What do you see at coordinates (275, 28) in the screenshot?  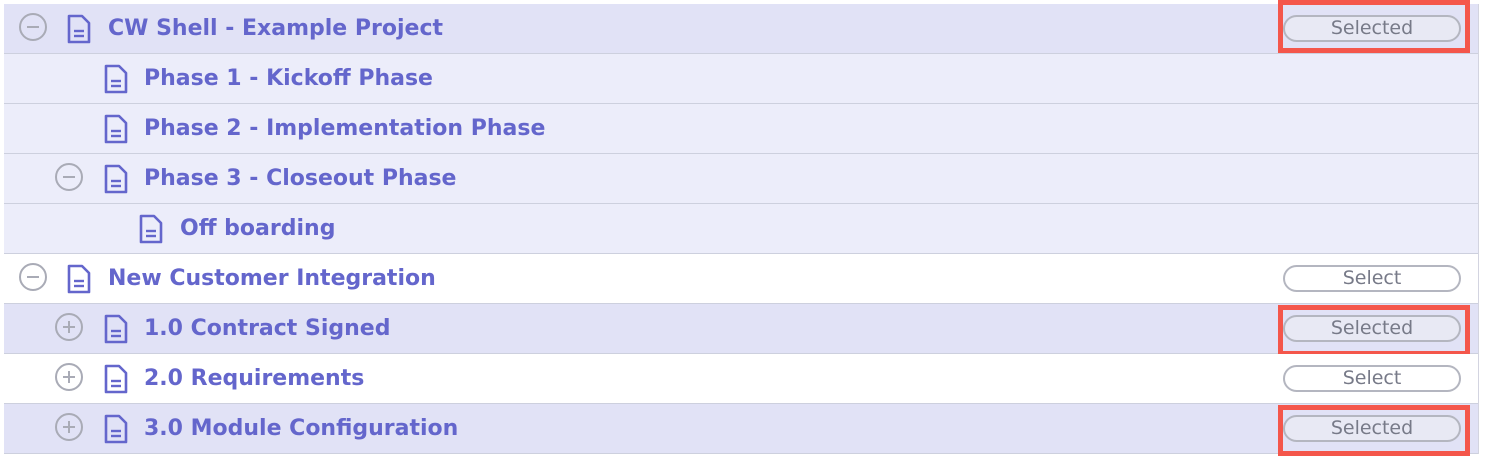 I see `tree-row-label: CW Shell - Example Project` at bounding box center [275, 28].